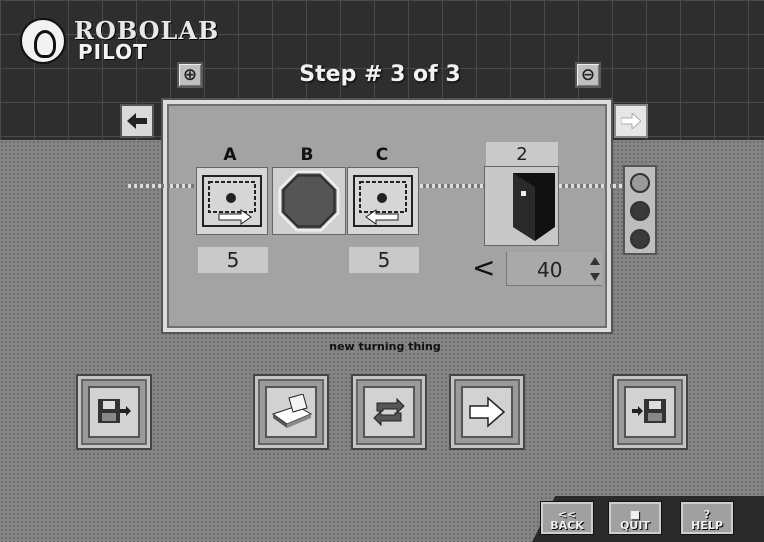 The width and height of the screenshot is (764, 542). I want to click on wire-right, so click(592, 186).